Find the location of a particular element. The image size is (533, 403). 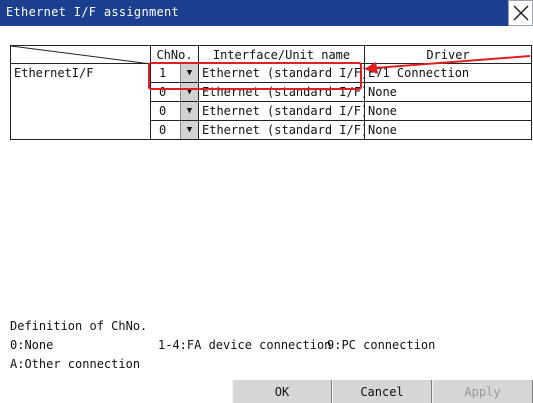

button-bar: OK Cancel Apply is located at coordinates (266, 391).